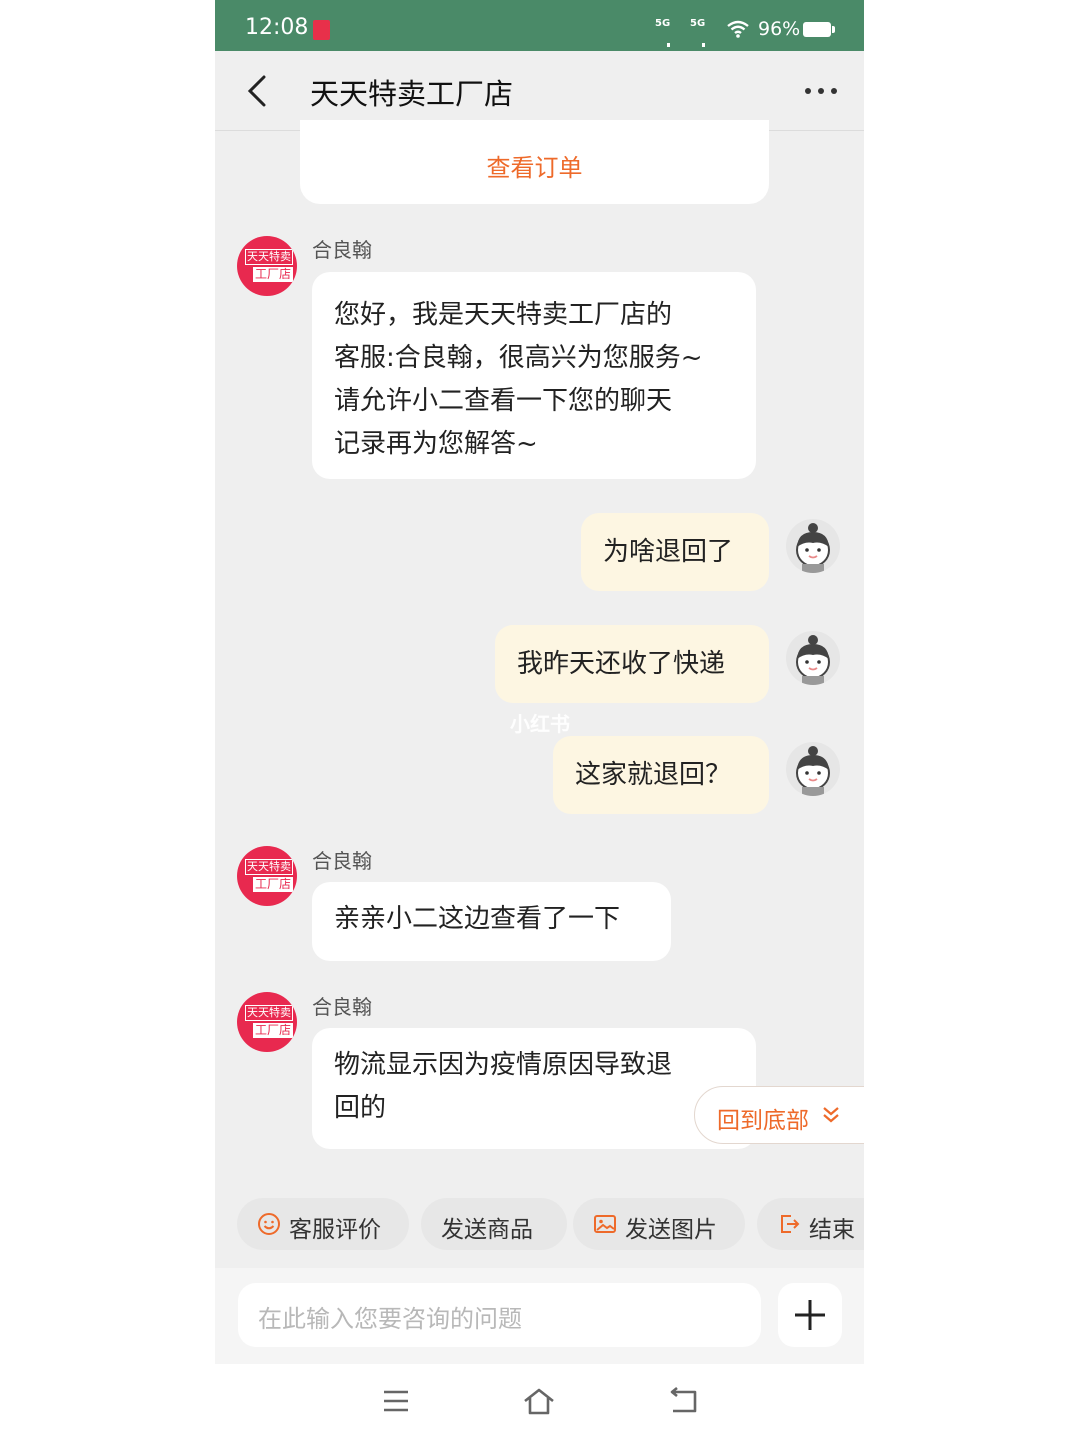  What do you see at coordinates (779, 29) in the screenshot?
I see `battery-percent: 96%` at bounding box center [779, 29].